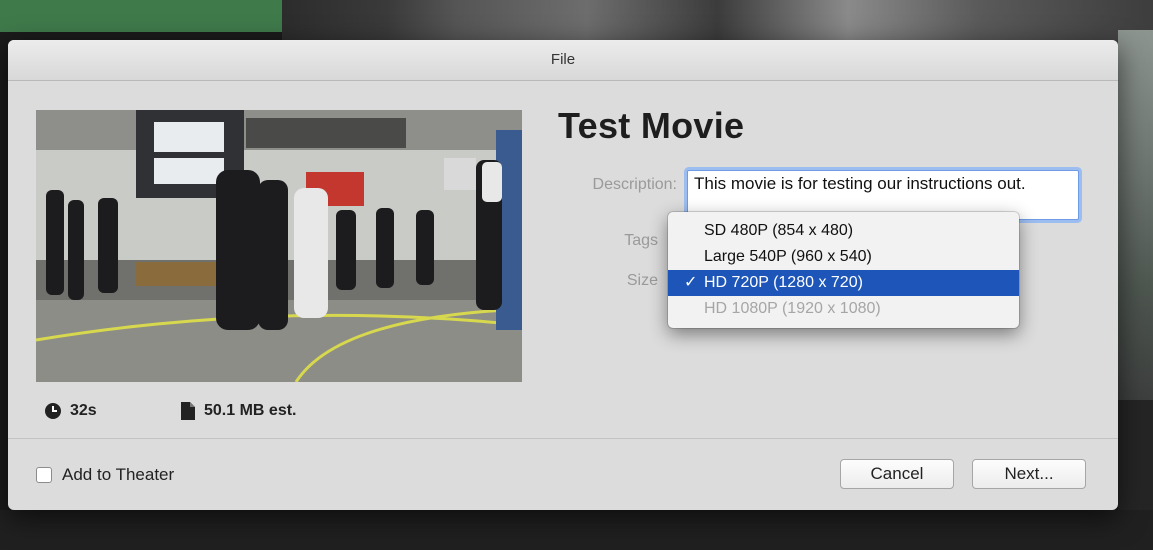 The width and height of the screenshot is (1153, 550). What do you see at coordinates (717, 22) in the screenshot?
I see `background-timeline-strip` at bounding box center [717, 22].